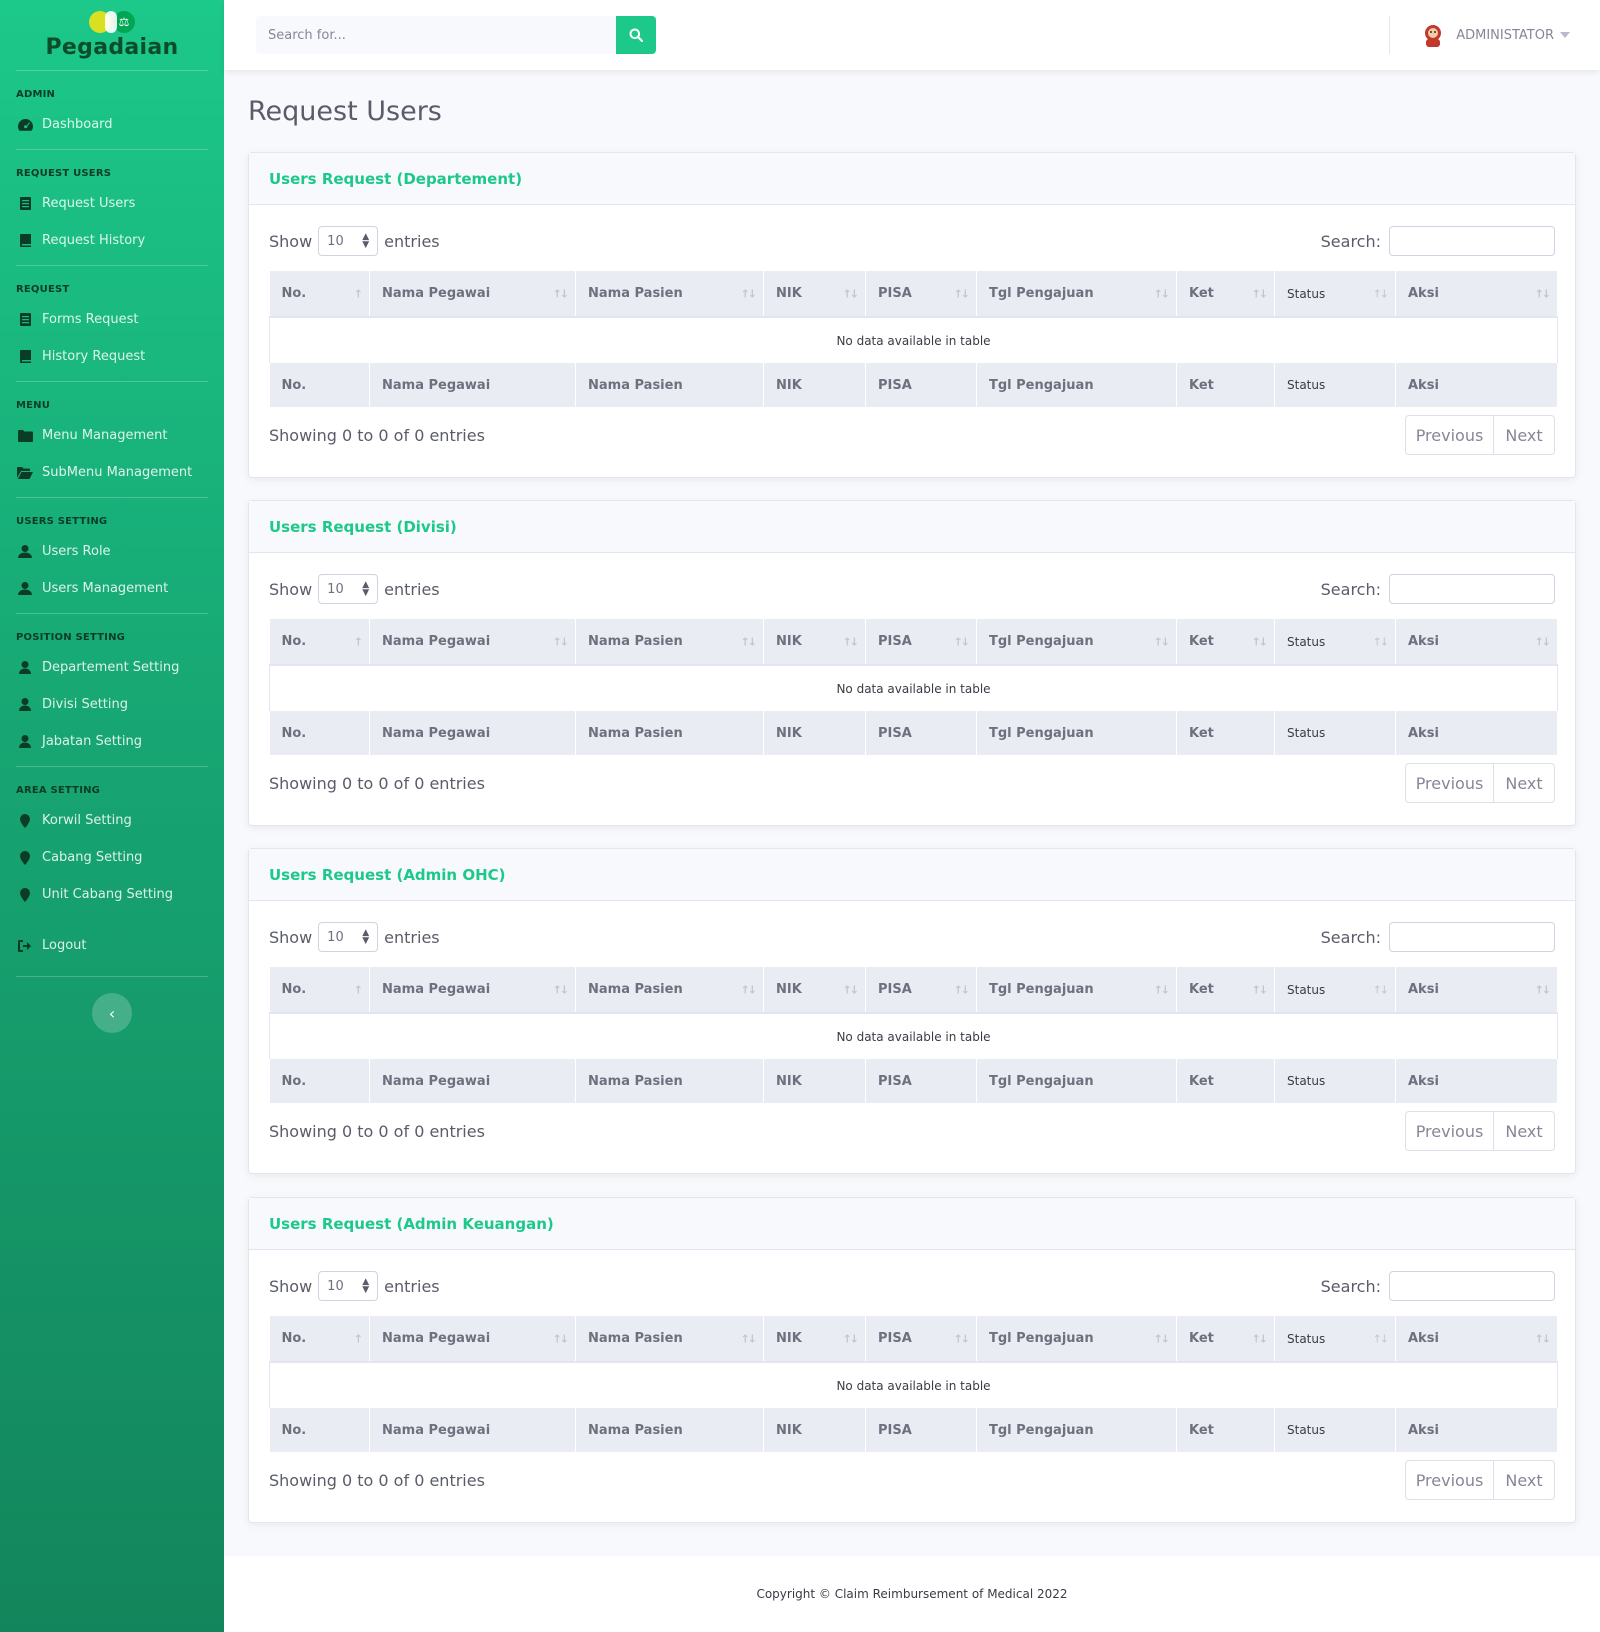  Describe the element at coordinates (412, 1286) in the screenshot. I see `entries-label: entries` at that location.